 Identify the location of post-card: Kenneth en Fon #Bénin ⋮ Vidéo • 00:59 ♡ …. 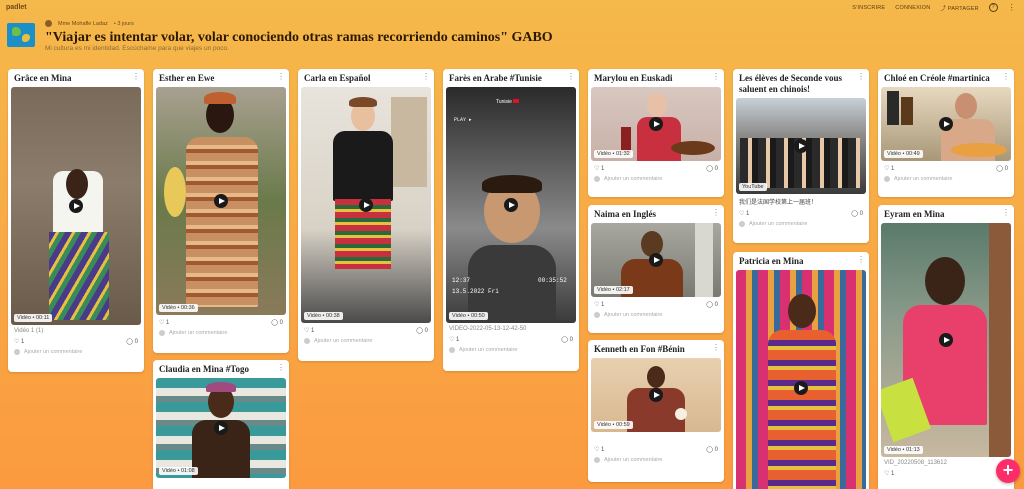
(656, 411).